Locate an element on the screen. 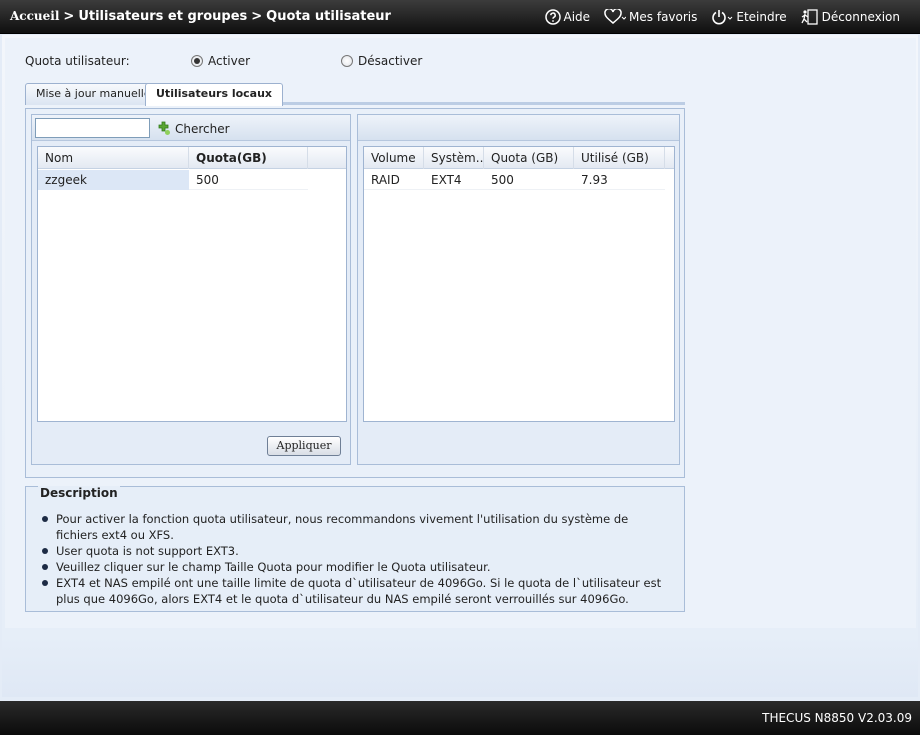  table-row: zzgeek 500 is located at coordinates (173, 180).